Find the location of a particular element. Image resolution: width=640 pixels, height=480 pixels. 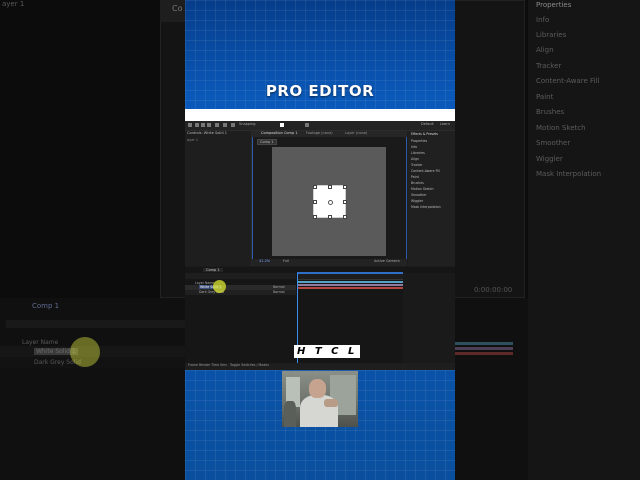

background-comp-tab: Comp 1 is located at coordinates (45, 306).